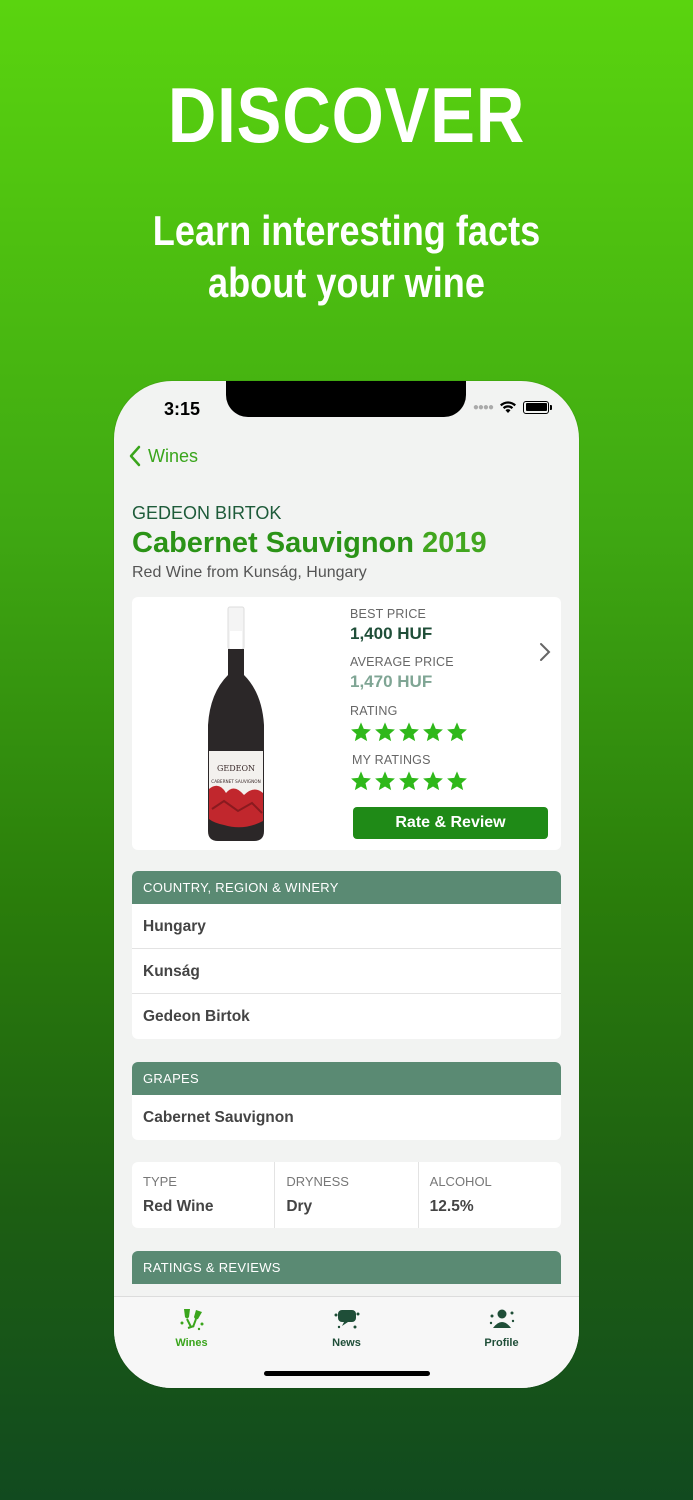 This screenshot has height=1500, width=693. I want to click on attr-type-value: Red Wine, so click(178, 1206).